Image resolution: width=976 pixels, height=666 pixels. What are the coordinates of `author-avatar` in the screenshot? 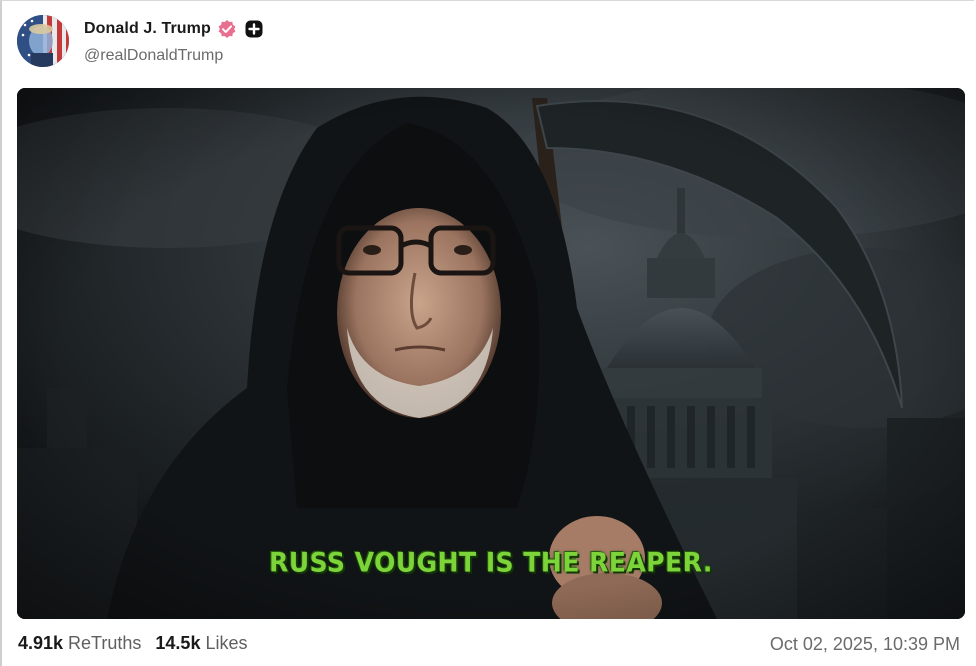 It's located at (43, 41).